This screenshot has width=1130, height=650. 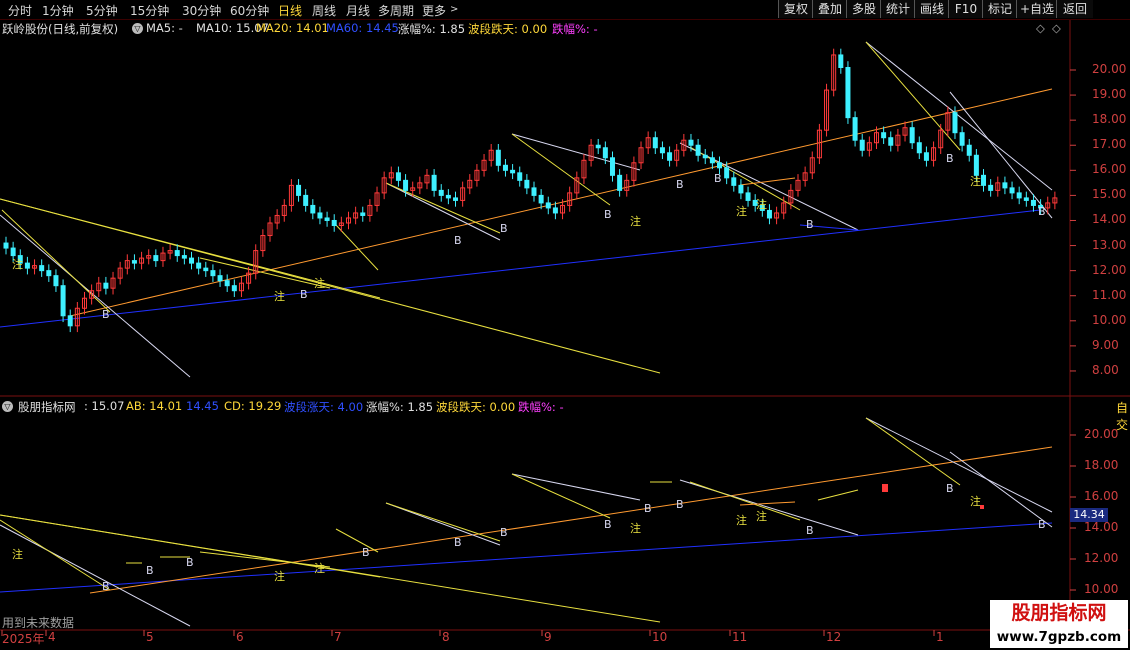 What do you see at coordinates (1101, 527) in the screenshot?
I see `sub-axis-tick: 14.00` at bounding box center [1101, 527].